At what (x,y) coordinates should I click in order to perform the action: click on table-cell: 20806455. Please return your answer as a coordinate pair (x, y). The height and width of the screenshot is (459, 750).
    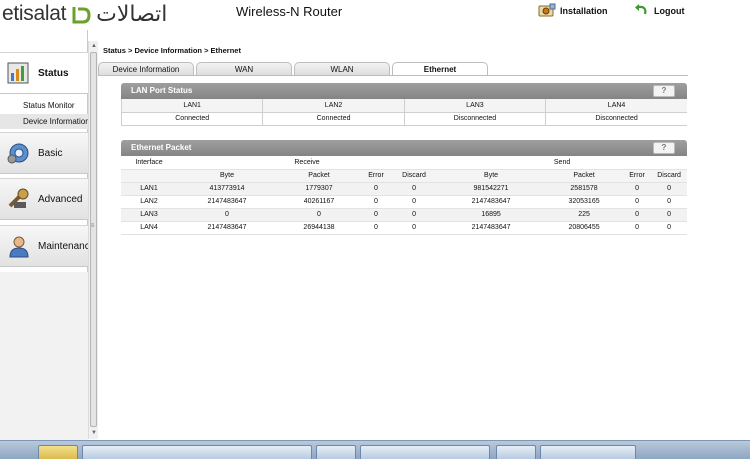
    Looking at the image, I should click on (584, 228).